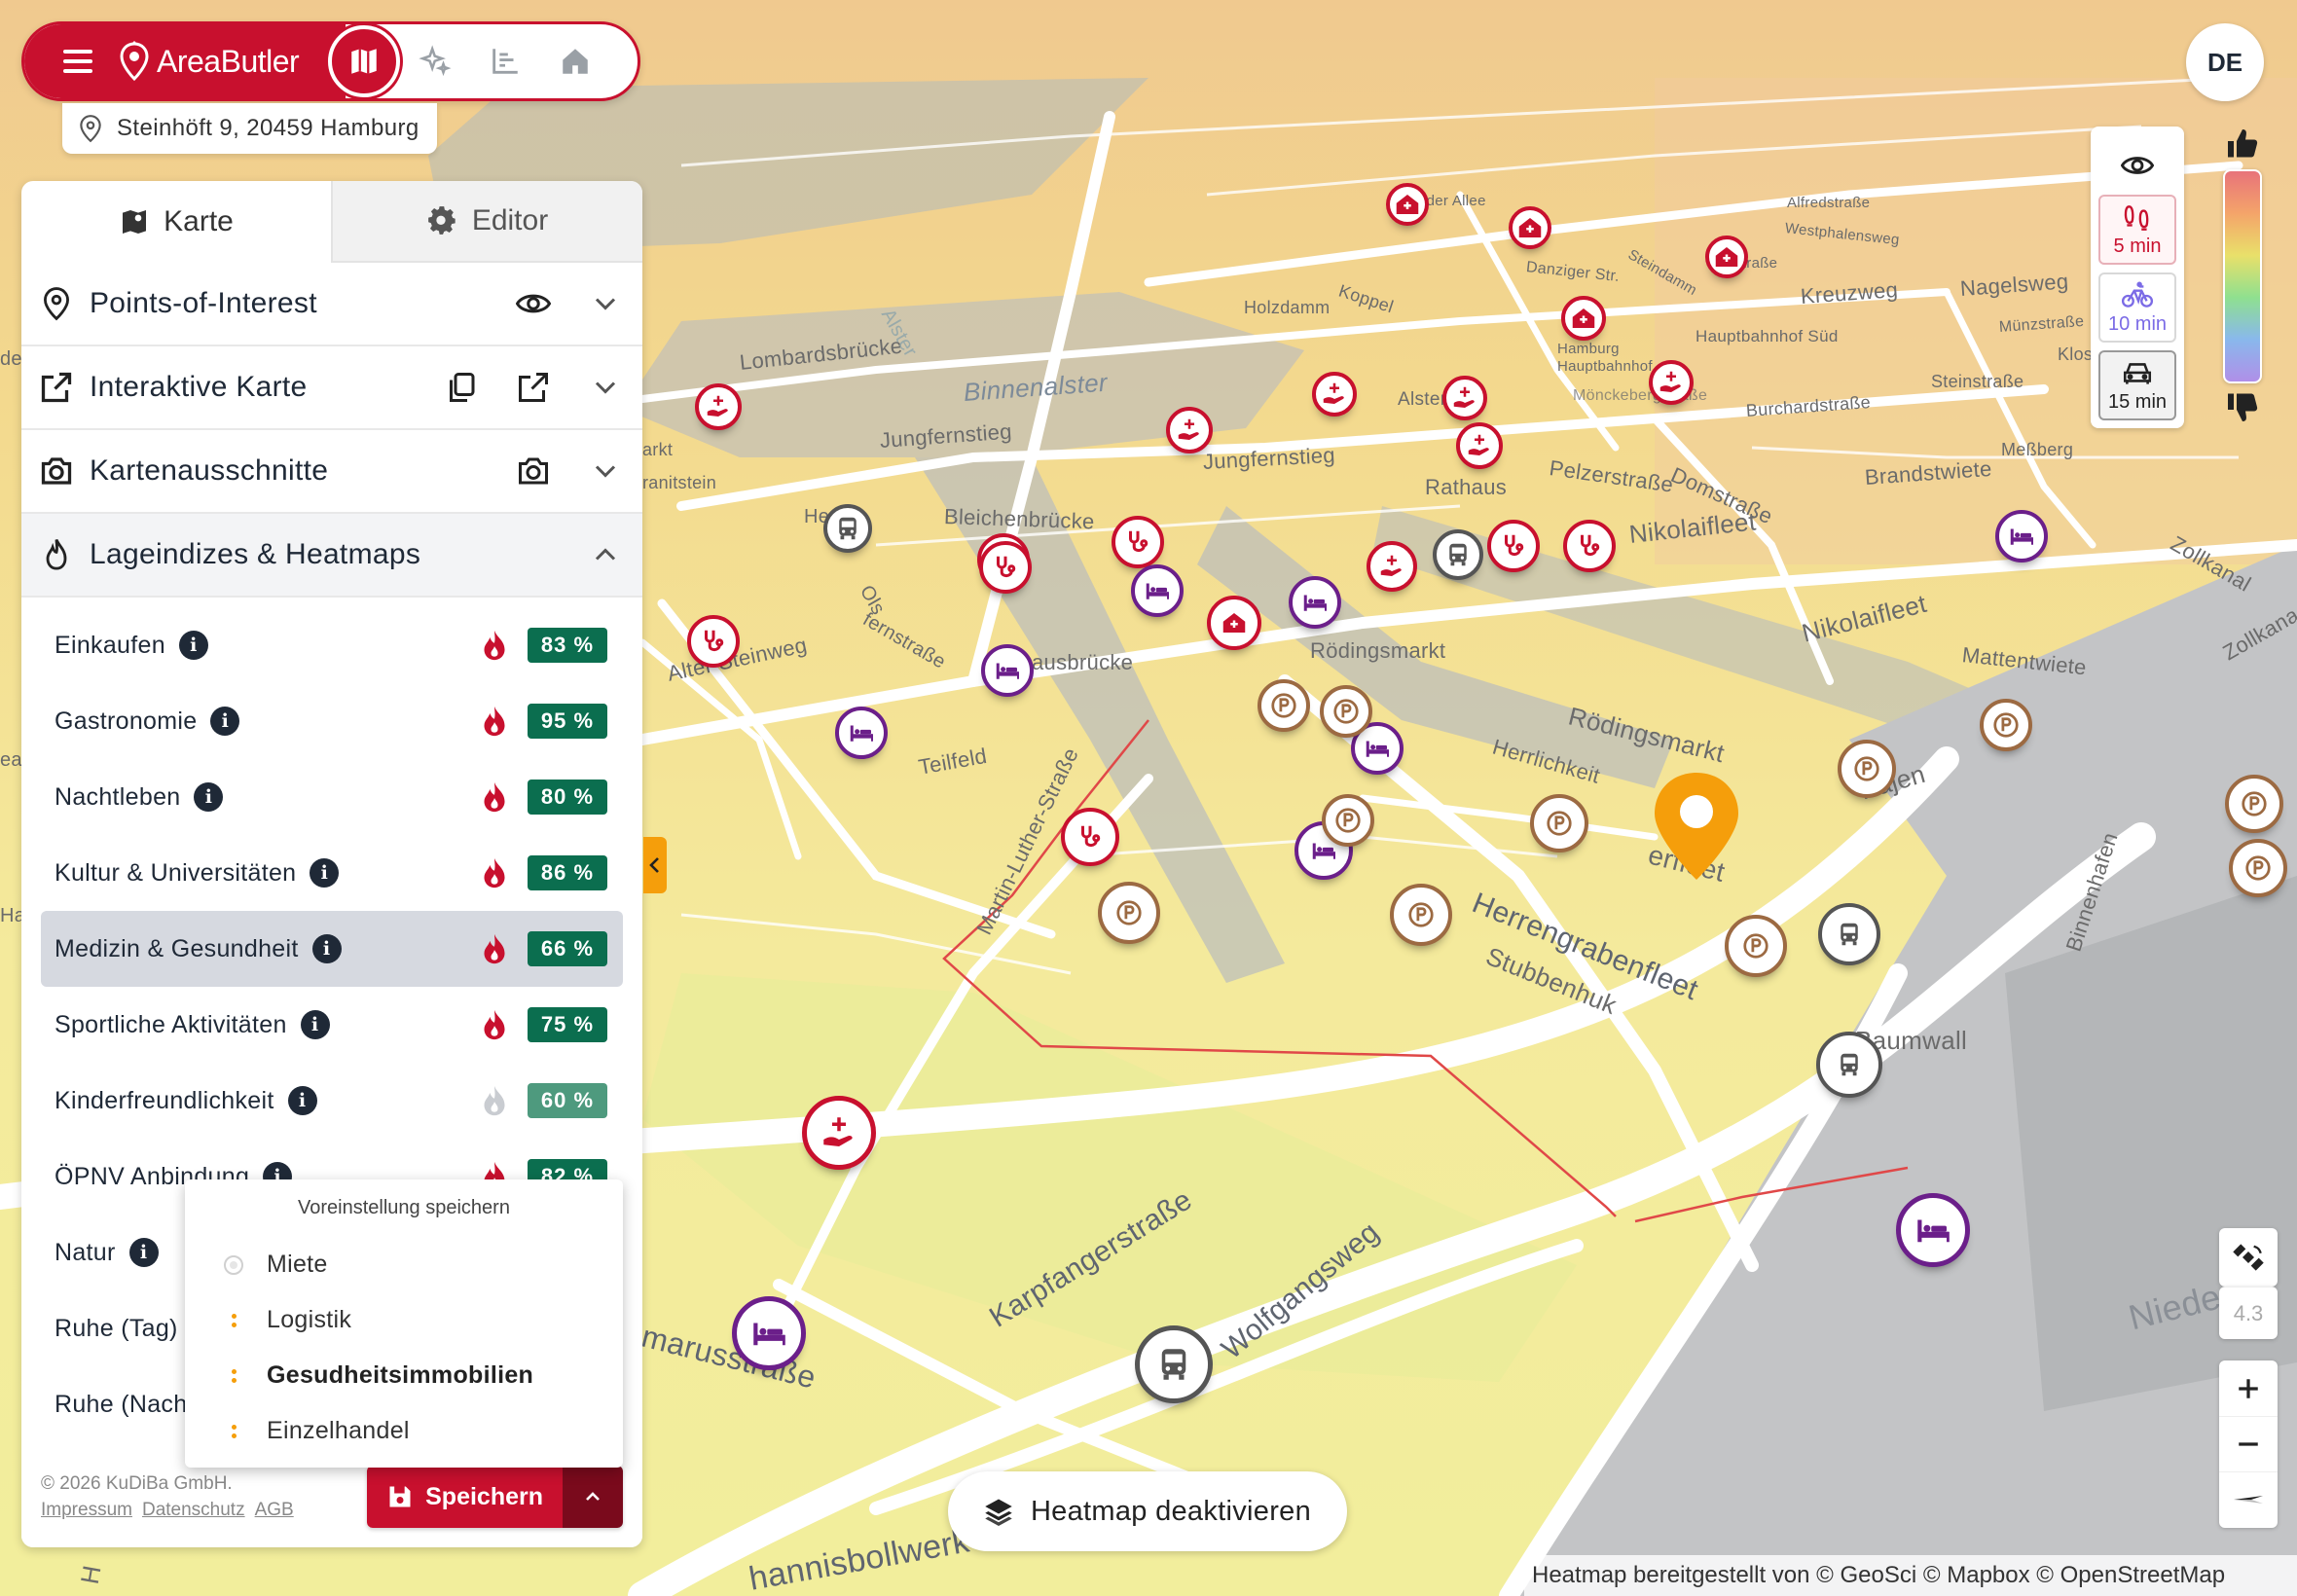 The height and width of the screenshot is (1596, 2297). Describe the element at coordinates (465, 1497) in the screenshot. I see `save-button: Speichern` at that location.